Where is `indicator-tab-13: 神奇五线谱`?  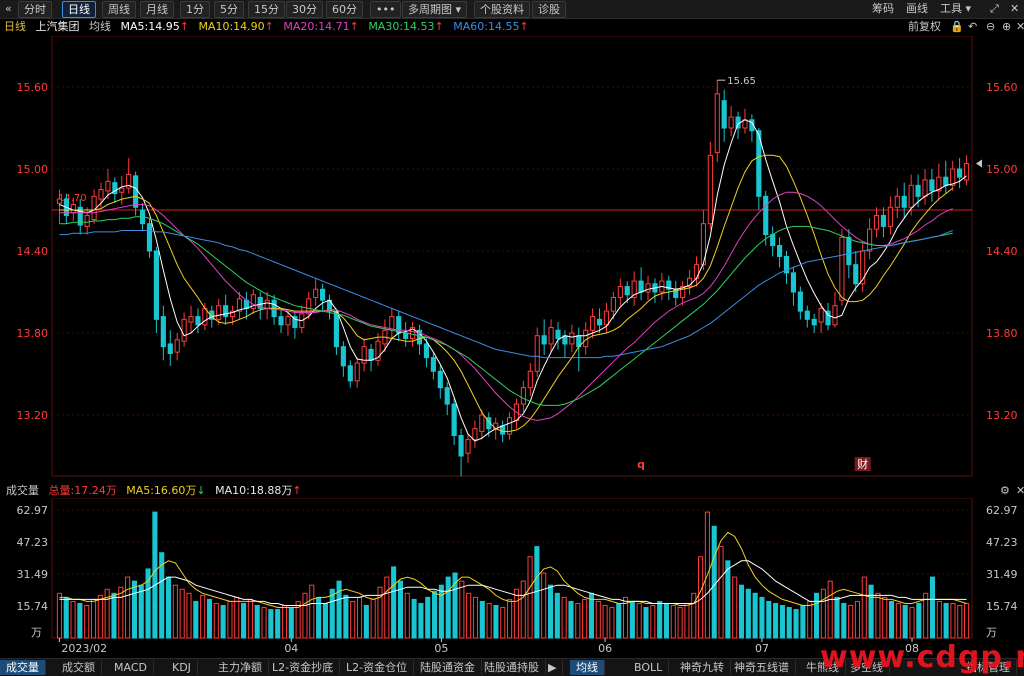
indicator-tab-13: 神奇五线谱 is located at coordinates (762, 667).